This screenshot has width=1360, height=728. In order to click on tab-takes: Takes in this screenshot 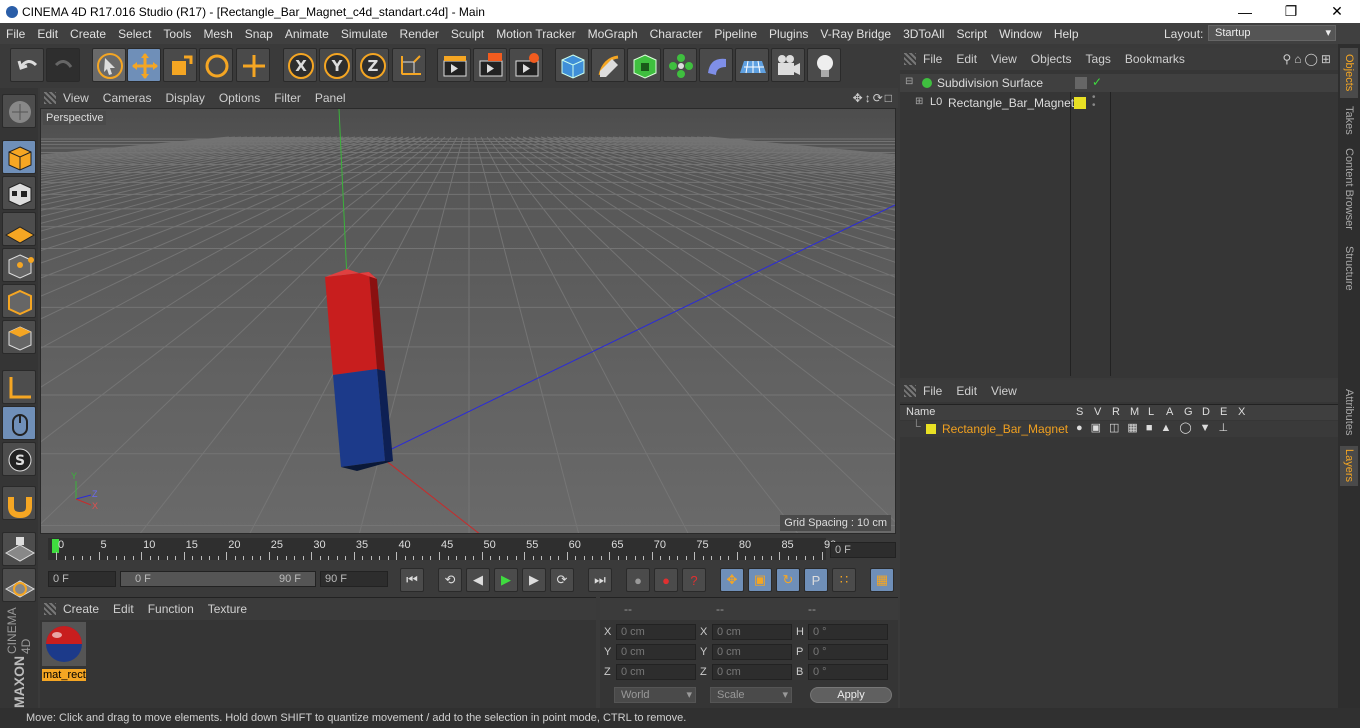, I will do `click(1349, 120)`.